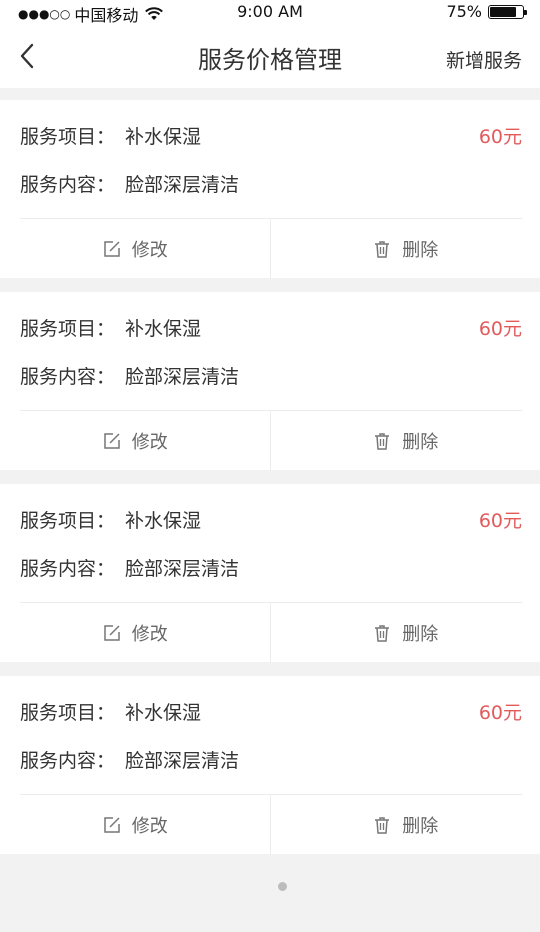 The image size is (540, 932). What do you see at coordinates (282, 886) in the screenshot?
I see `page-indicator-dot` at bounding box center [282, 886].